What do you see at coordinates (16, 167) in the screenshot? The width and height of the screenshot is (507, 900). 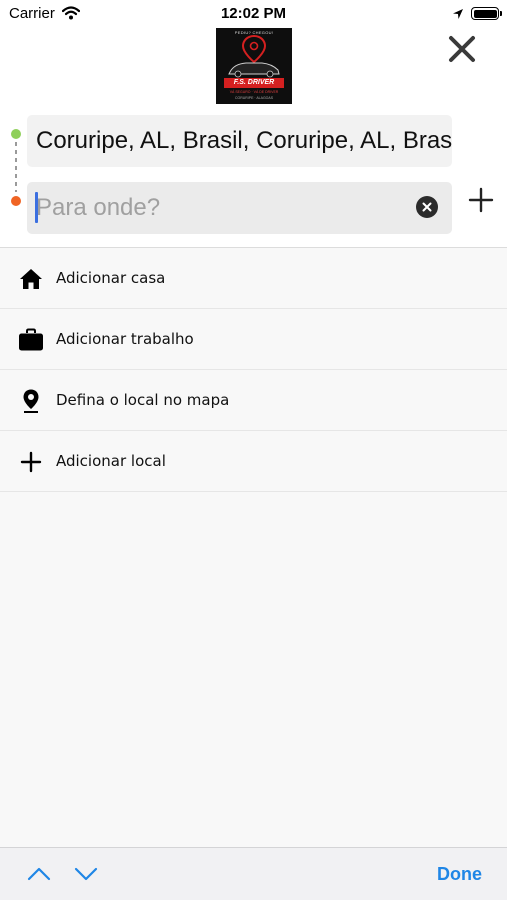 I see `route-connector` at bounding box center [16, 167].